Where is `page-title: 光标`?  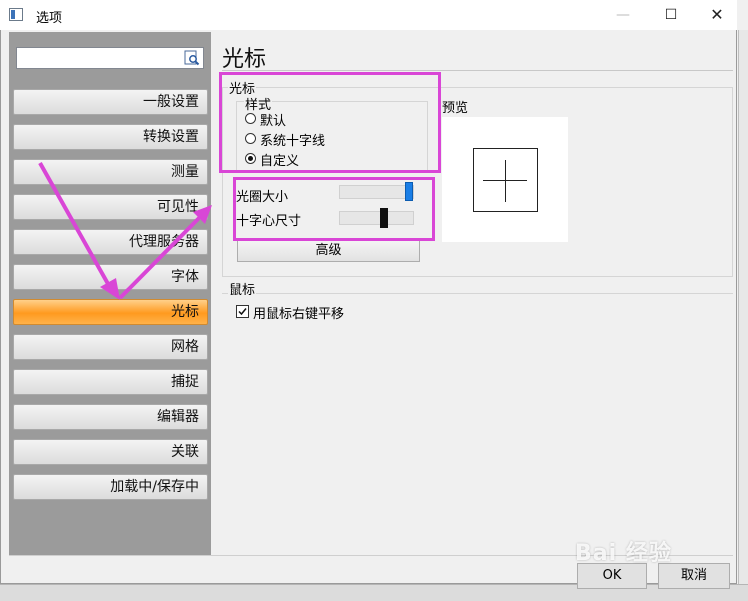 page-title: 光标 is located at coordinates (244, 59).